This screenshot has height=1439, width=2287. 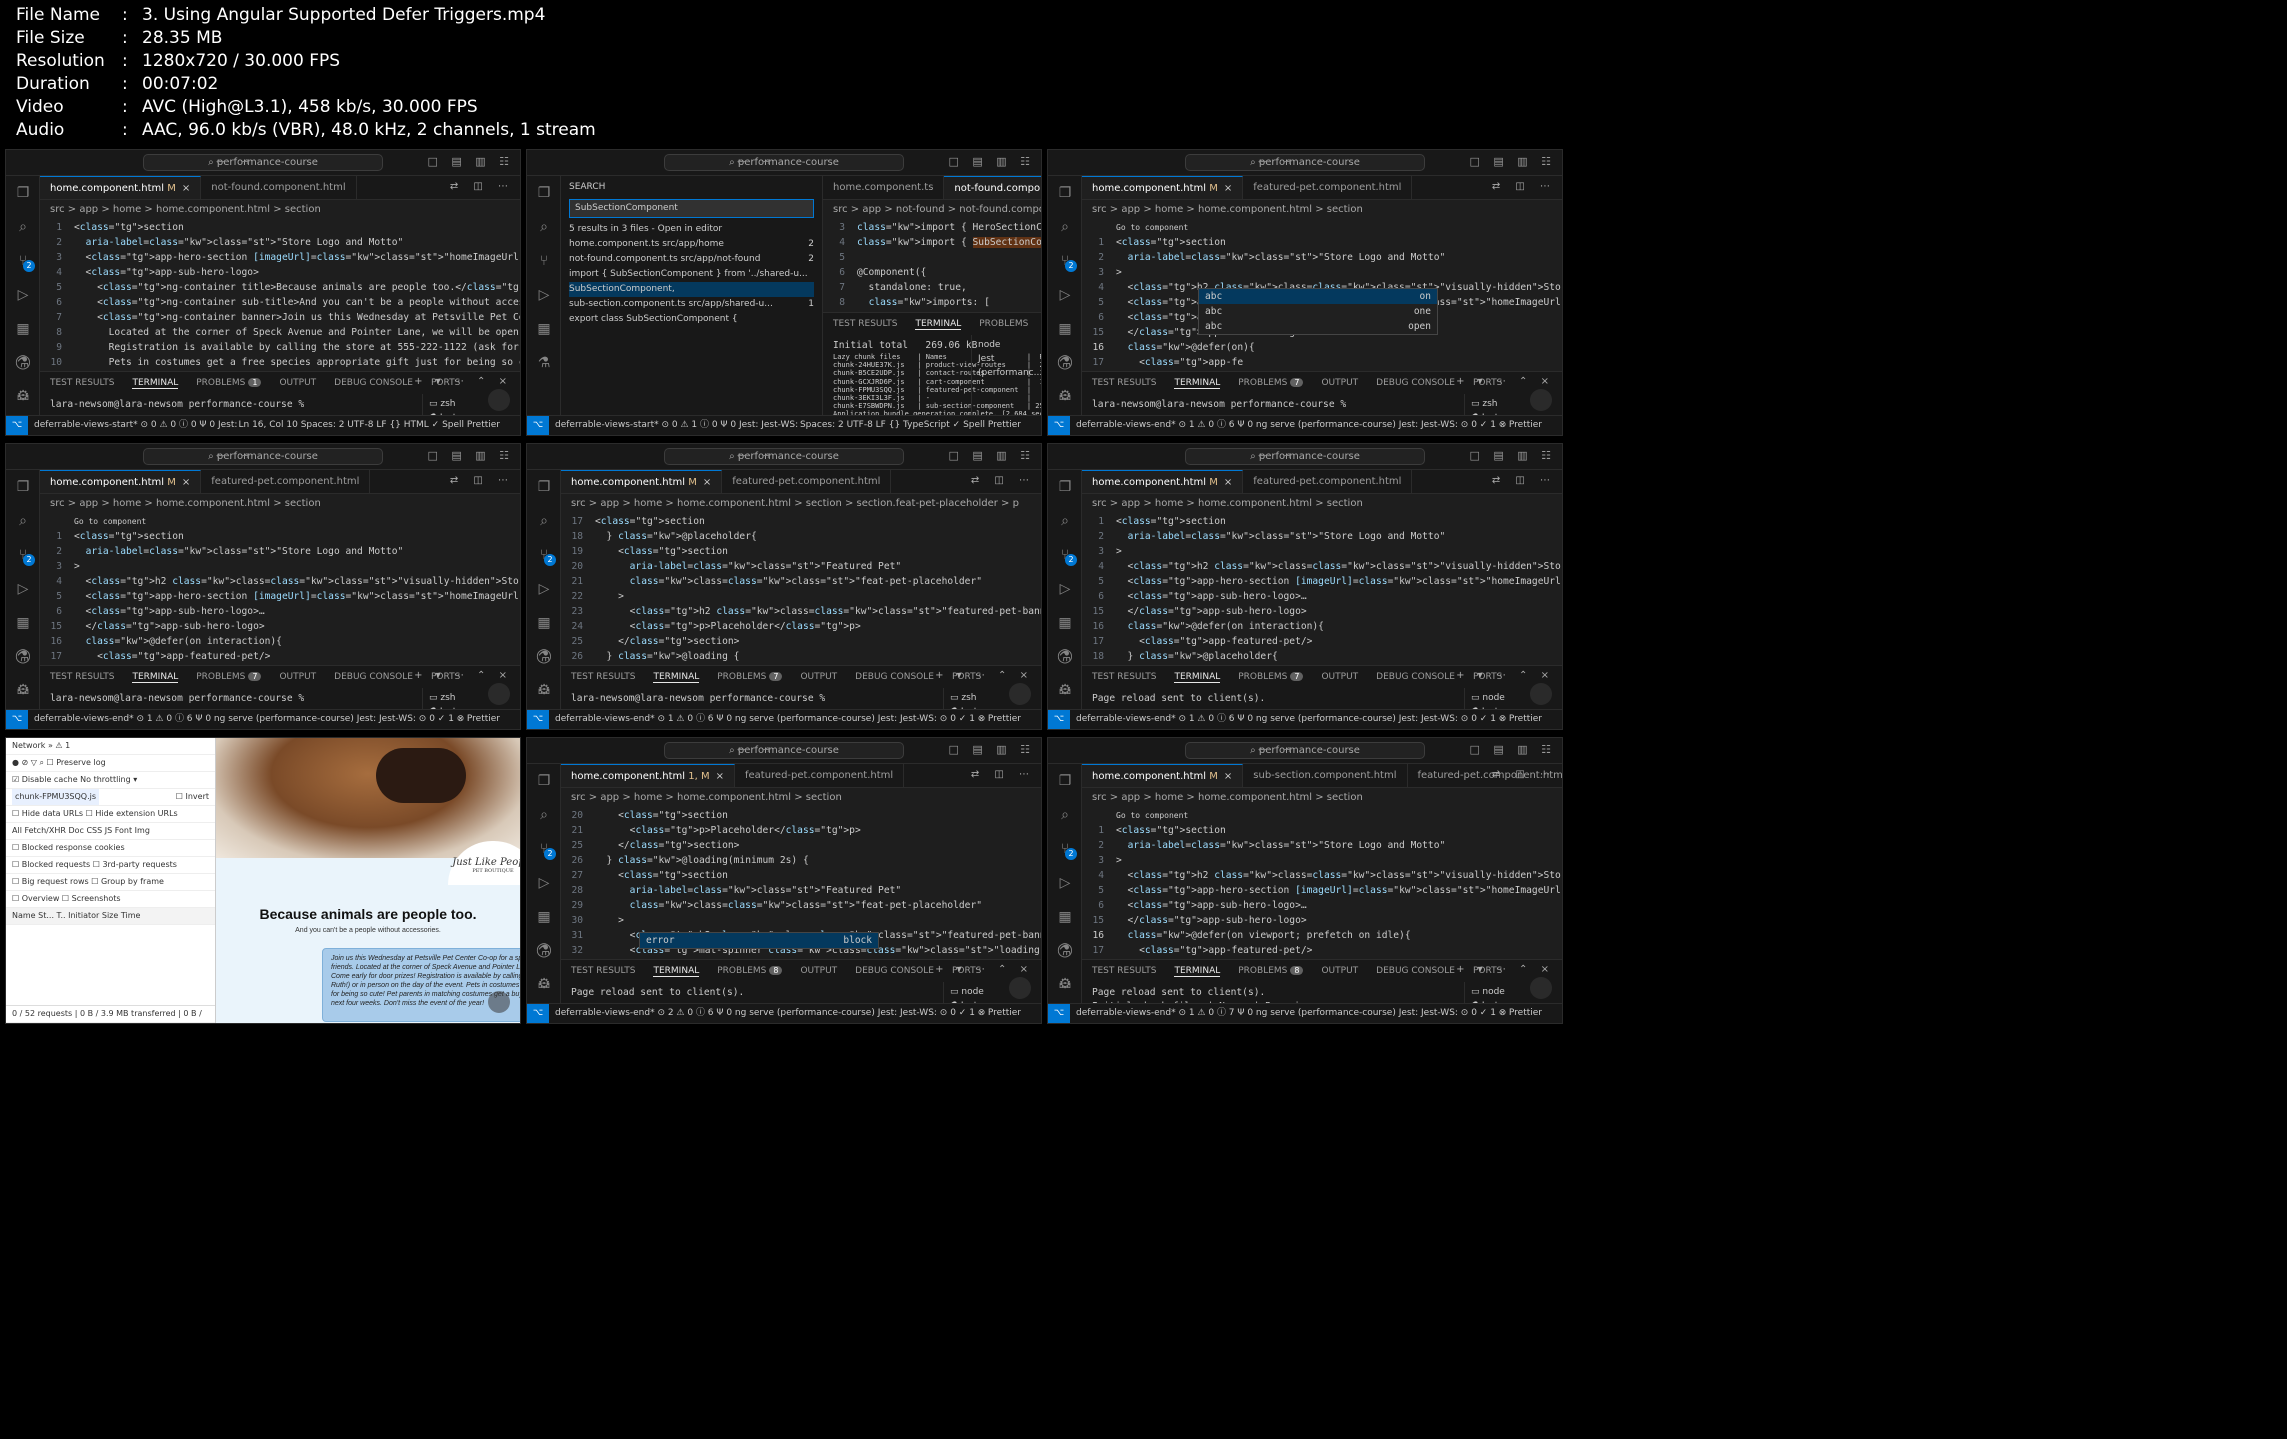 What do you see at coordinates (110, 763) in the screenshot?
I see `devtools-toolbar: ● ⊘ ▽ ⌕ ☐ Preserve log` at bounding box center [110, 763].